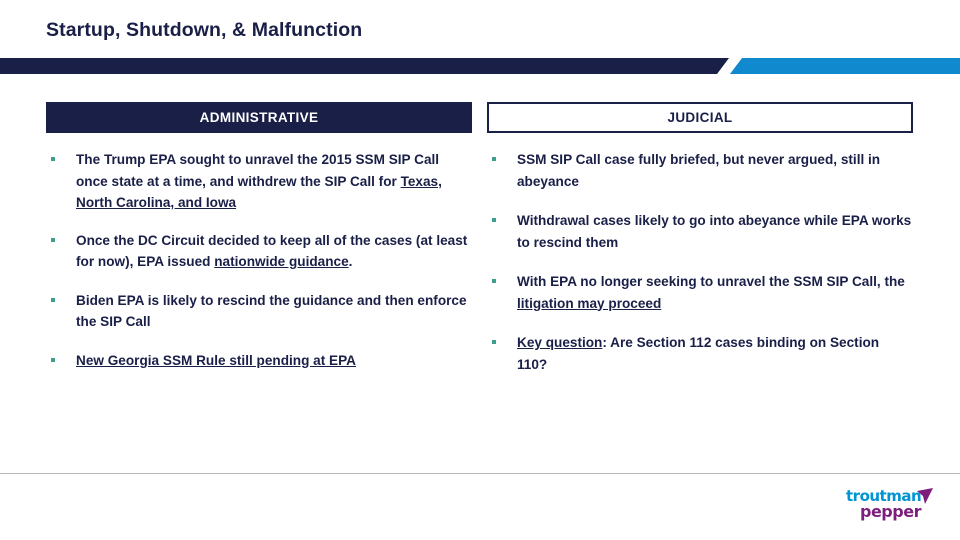 Image resolution: width=960 pixels, height=540 pixels. What do you see at coordinates (281, 261) in the screenshot?
I see `emphasis-underlined-text: nationwide guidance` at bounding box center [281, 261].